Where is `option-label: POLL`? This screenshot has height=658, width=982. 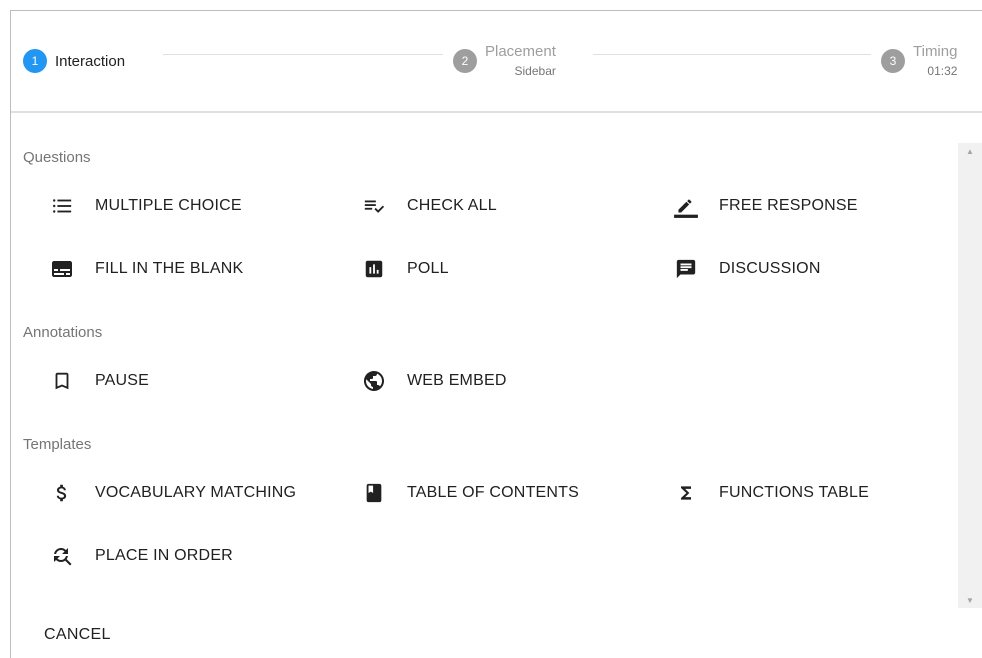
option-label: POLL is located at coordinates (428, 268).